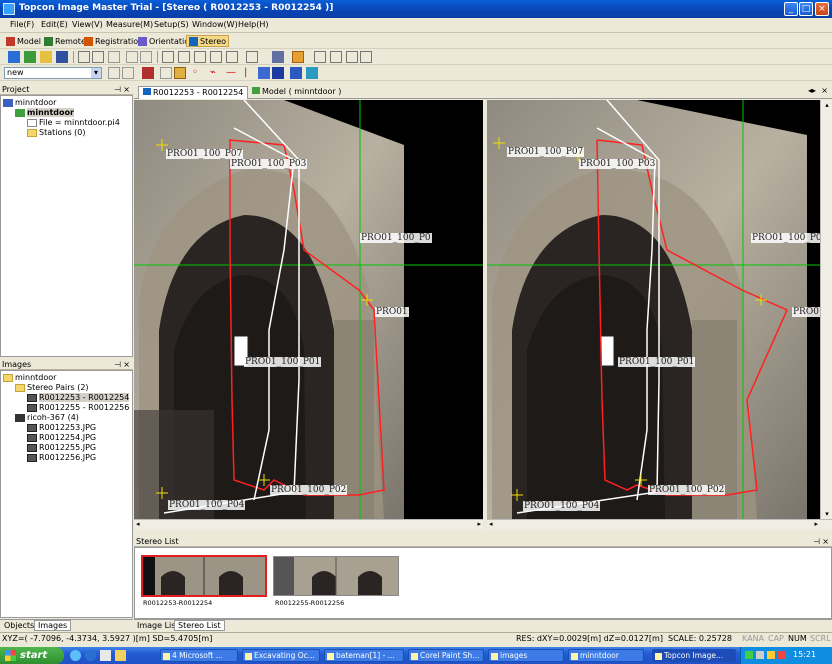 The image size is (832, 664). What do you see at coordinates (822, 9) in the screenshot?
I see `close-button: ×` at bounding box center [822, 9].